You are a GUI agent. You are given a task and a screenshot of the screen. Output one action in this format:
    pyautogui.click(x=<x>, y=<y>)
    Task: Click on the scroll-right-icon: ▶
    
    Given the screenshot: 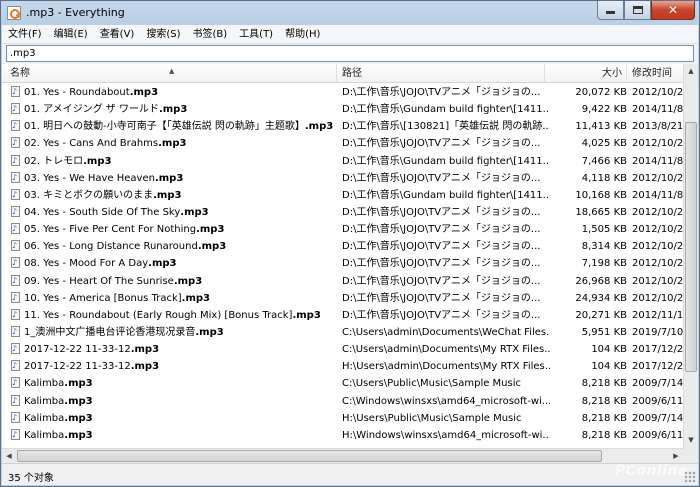 What is the action you would take?
    pyautogui.click(x=676, y=456)
    